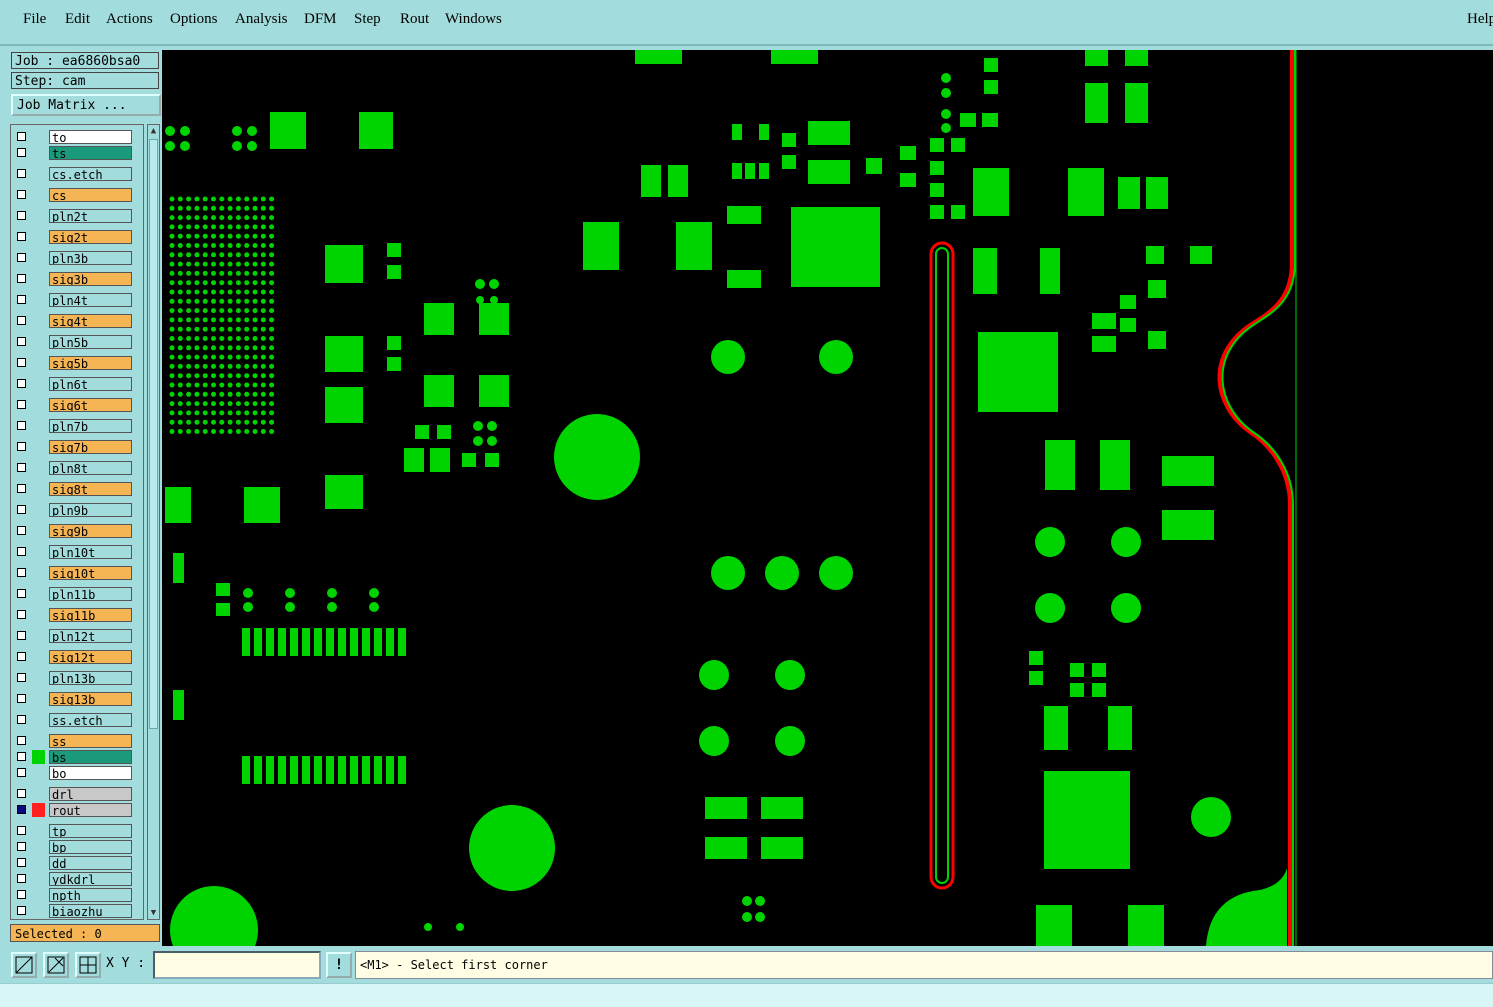 This screenshot has width=1493, height=1007. I want to click on layer-row-sig8t: sig8t, so click(77, 489).